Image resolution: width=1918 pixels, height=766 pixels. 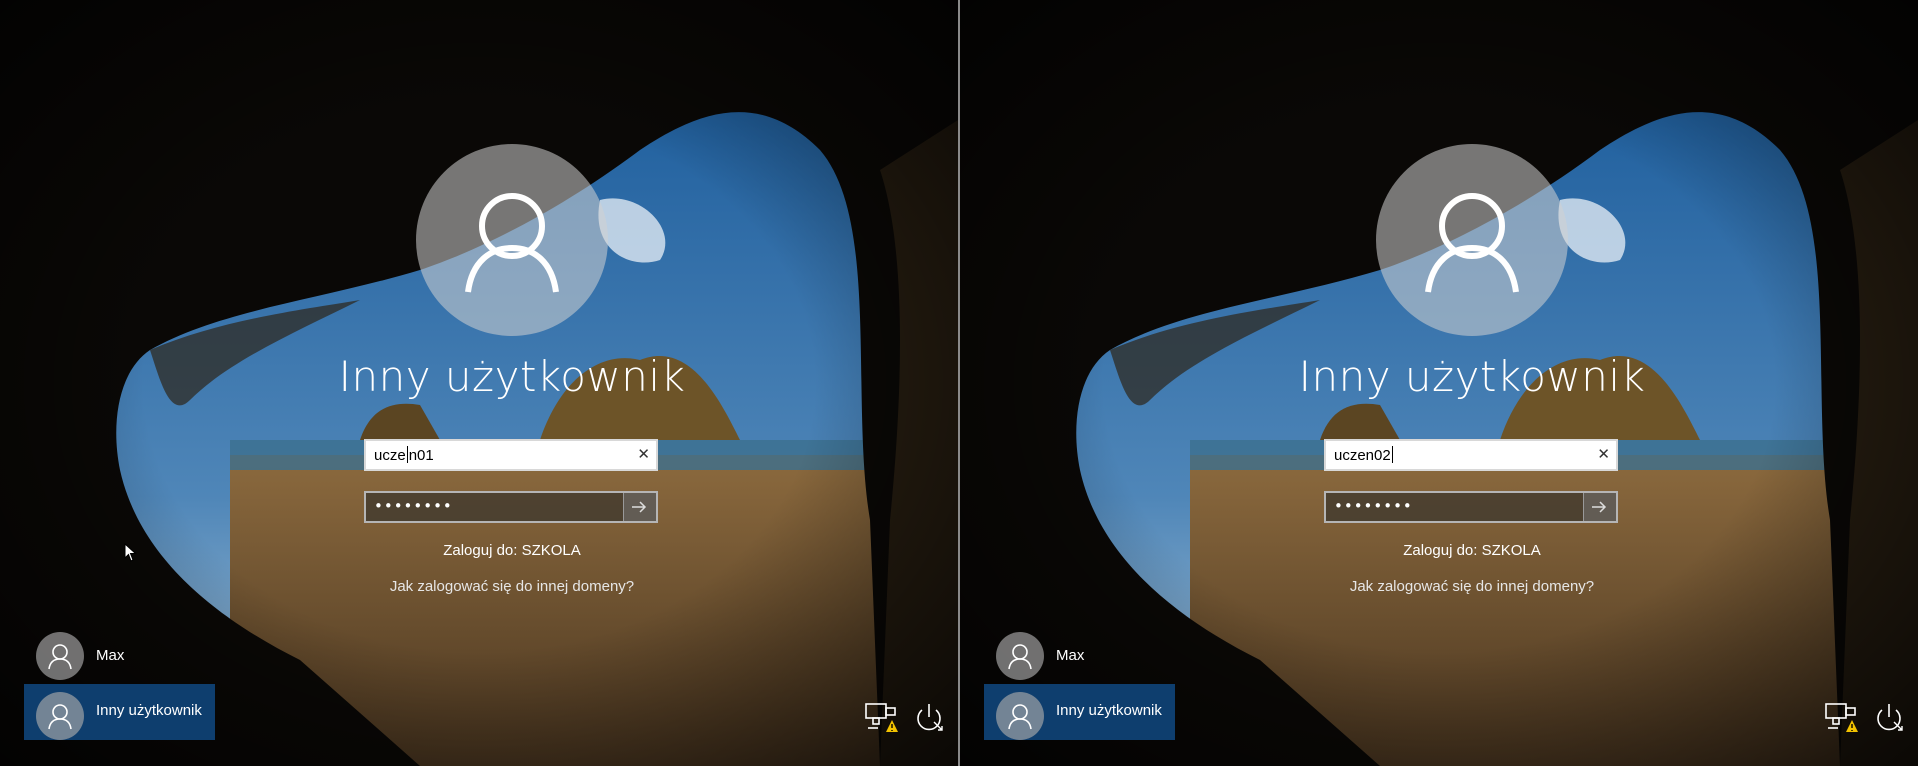 What do you see at coordinates (1471, 455) in the screenshot?
I see `username-field: uczen02 ✕` at bounding box center [1471, 455].